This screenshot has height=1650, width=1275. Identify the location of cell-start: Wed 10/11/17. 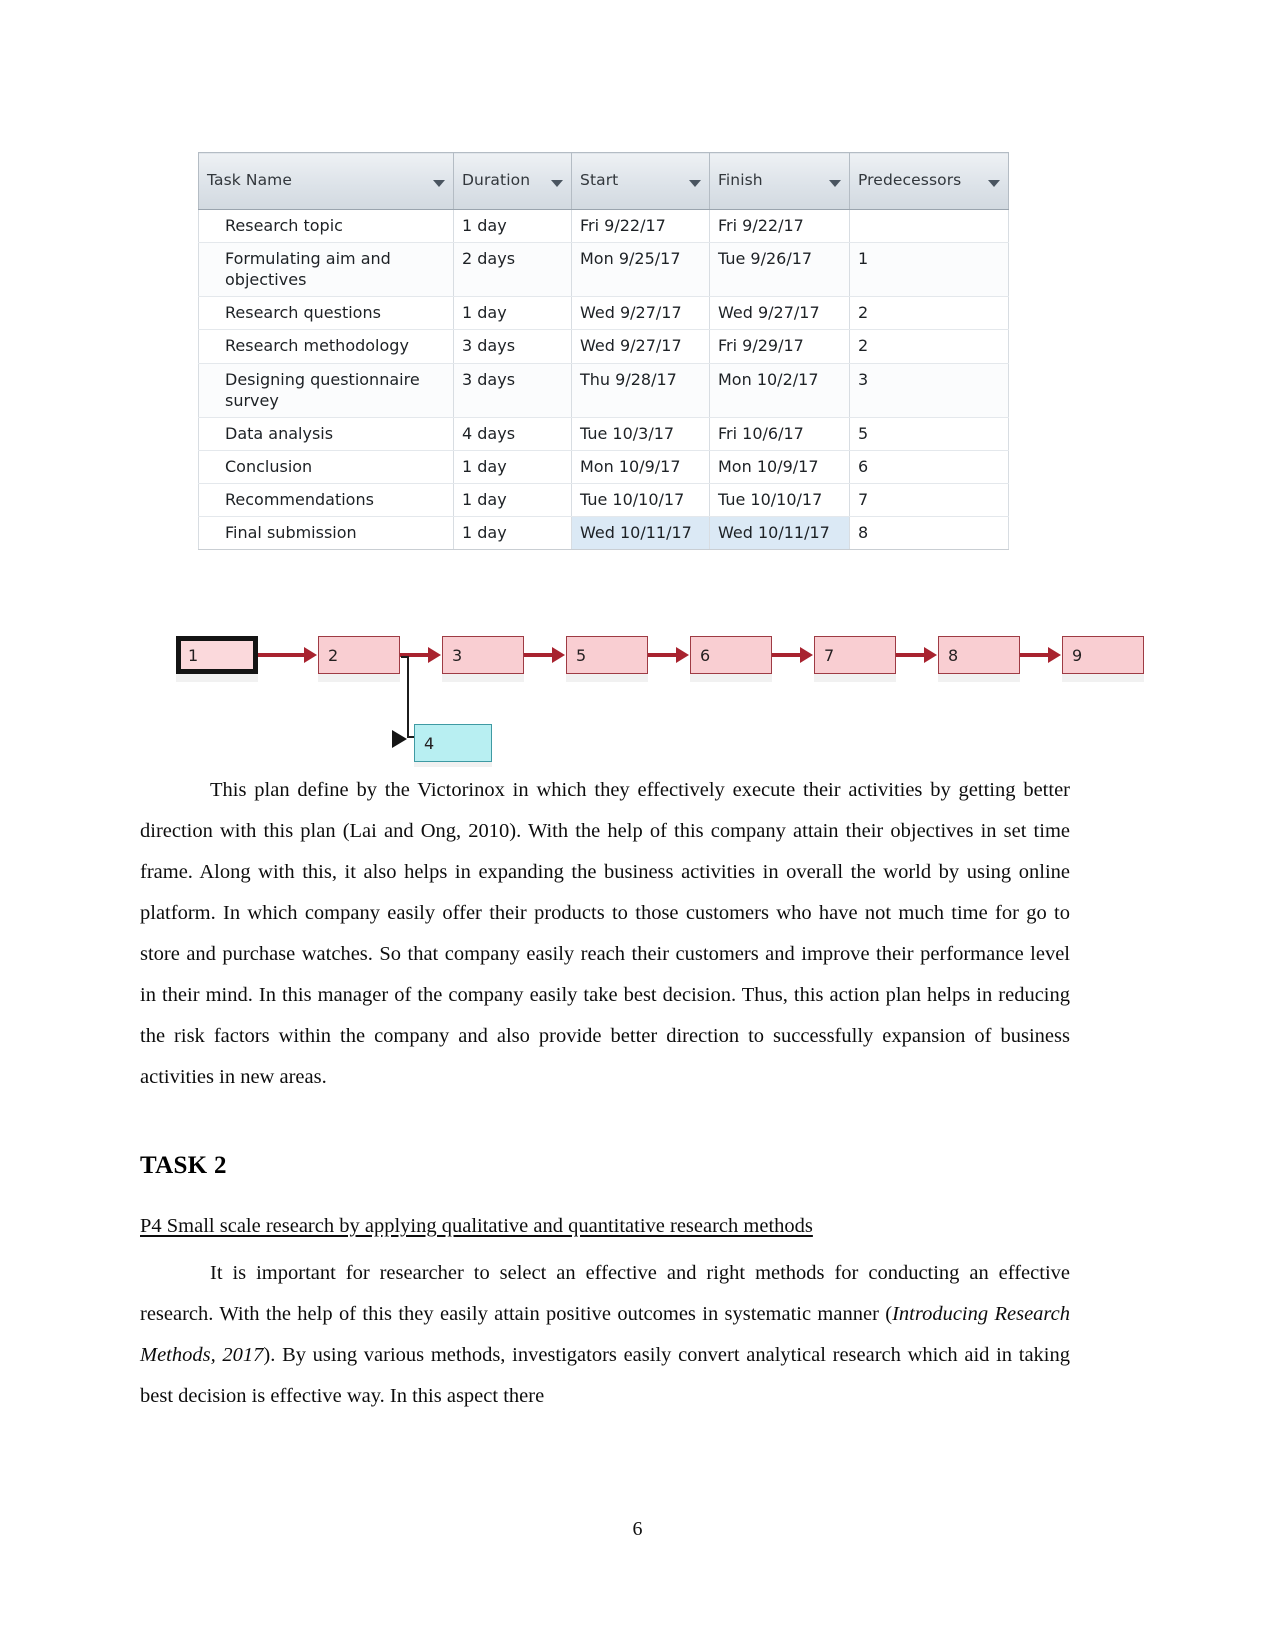
(640, 533).